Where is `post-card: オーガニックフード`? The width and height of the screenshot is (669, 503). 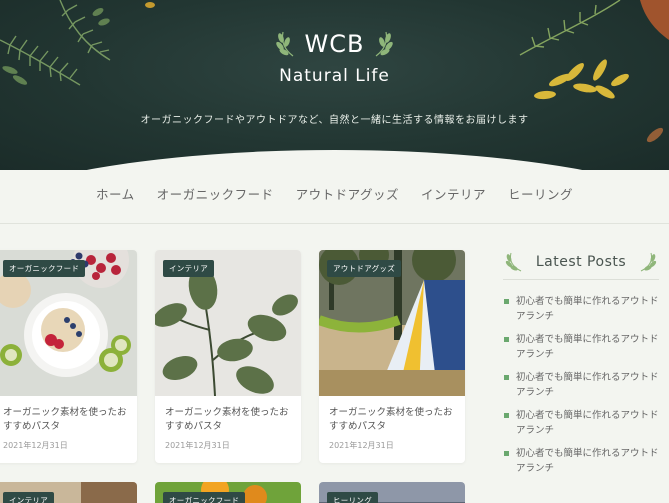
post-card: オーガニックフード is located at coordinates (228, 492).